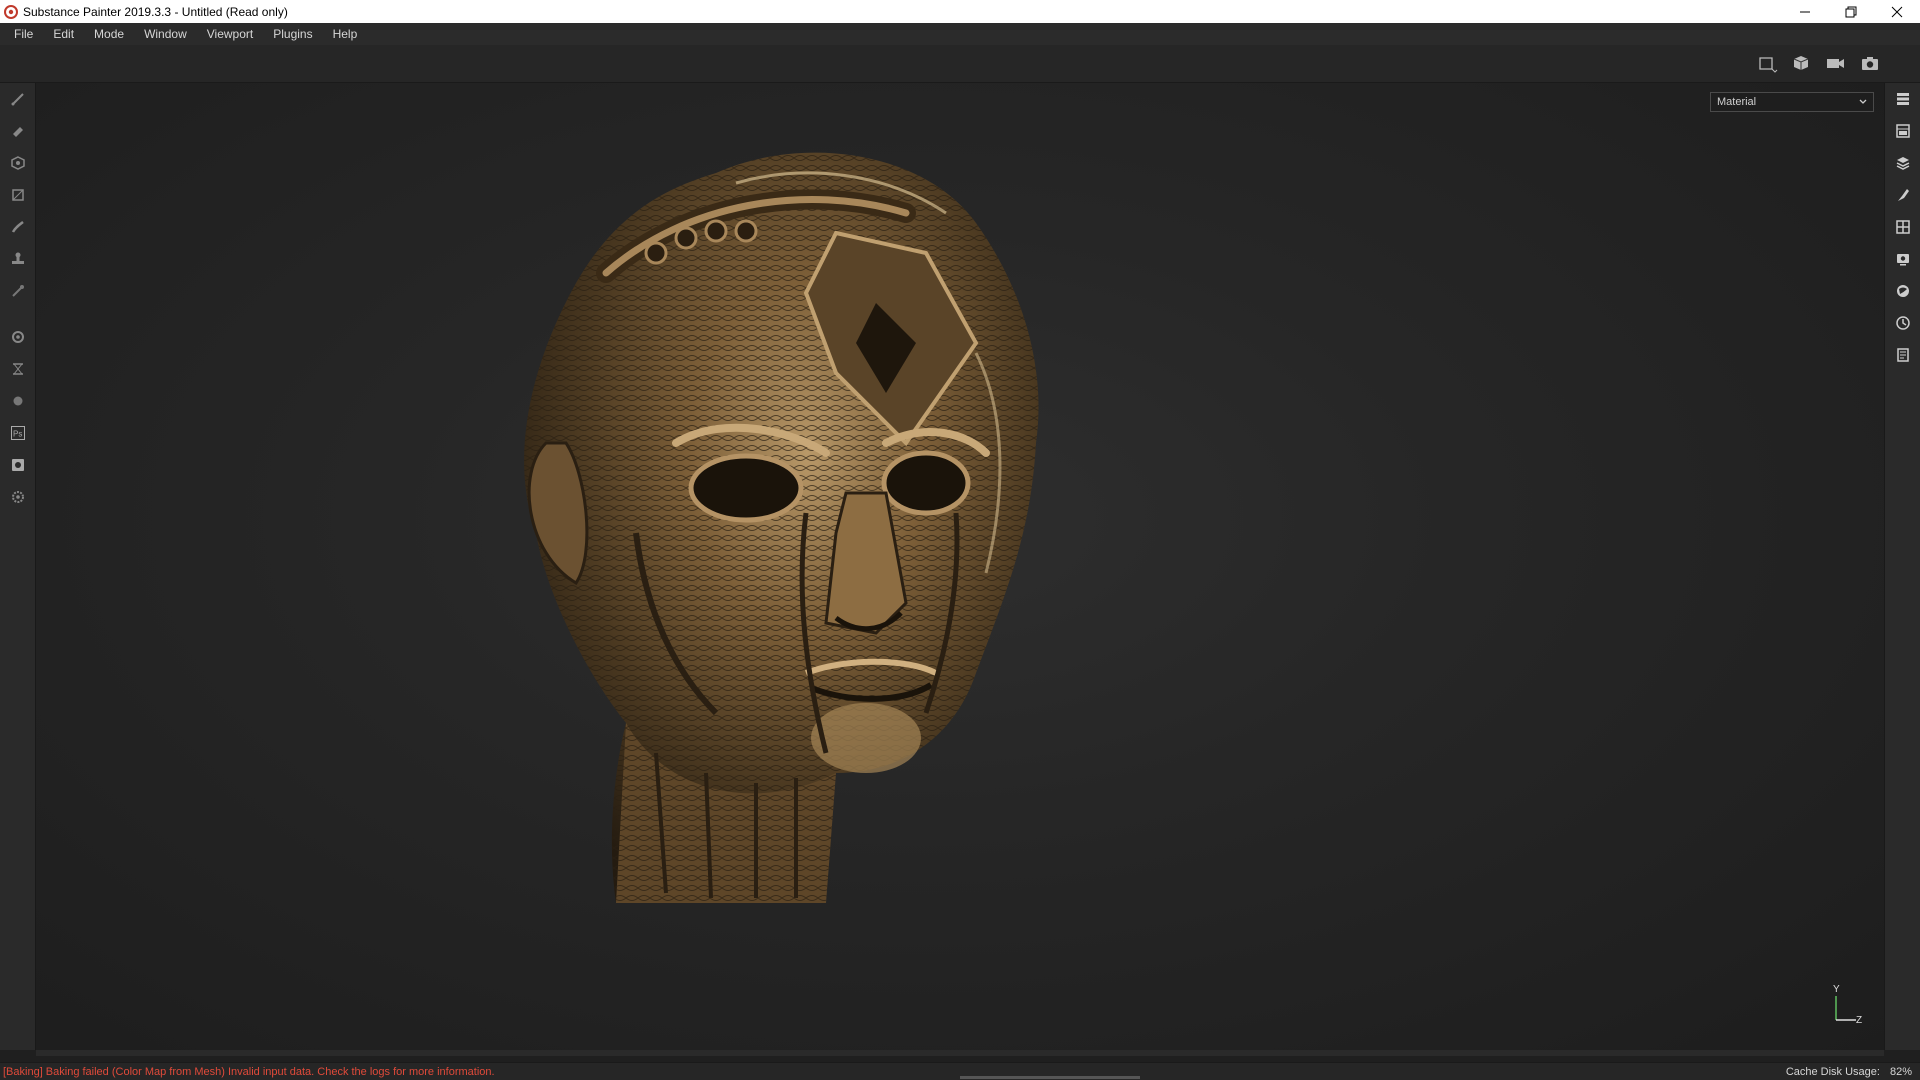  I want to click on display-settings-icon, so click(1903, 260).